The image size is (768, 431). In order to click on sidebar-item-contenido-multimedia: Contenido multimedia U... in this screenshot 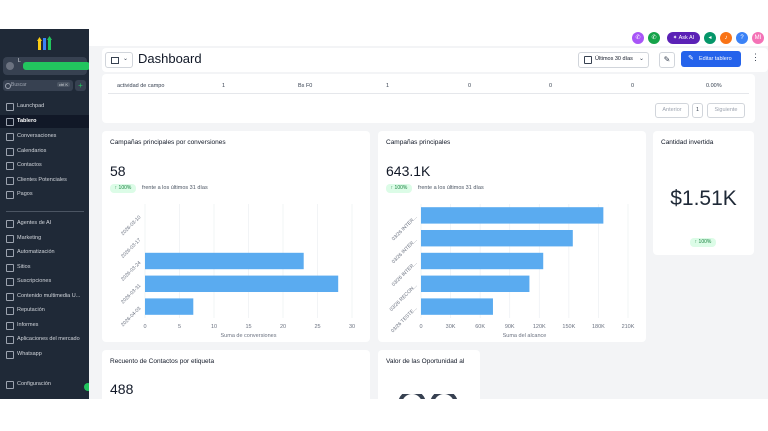, I will do `click(44, 296)`.